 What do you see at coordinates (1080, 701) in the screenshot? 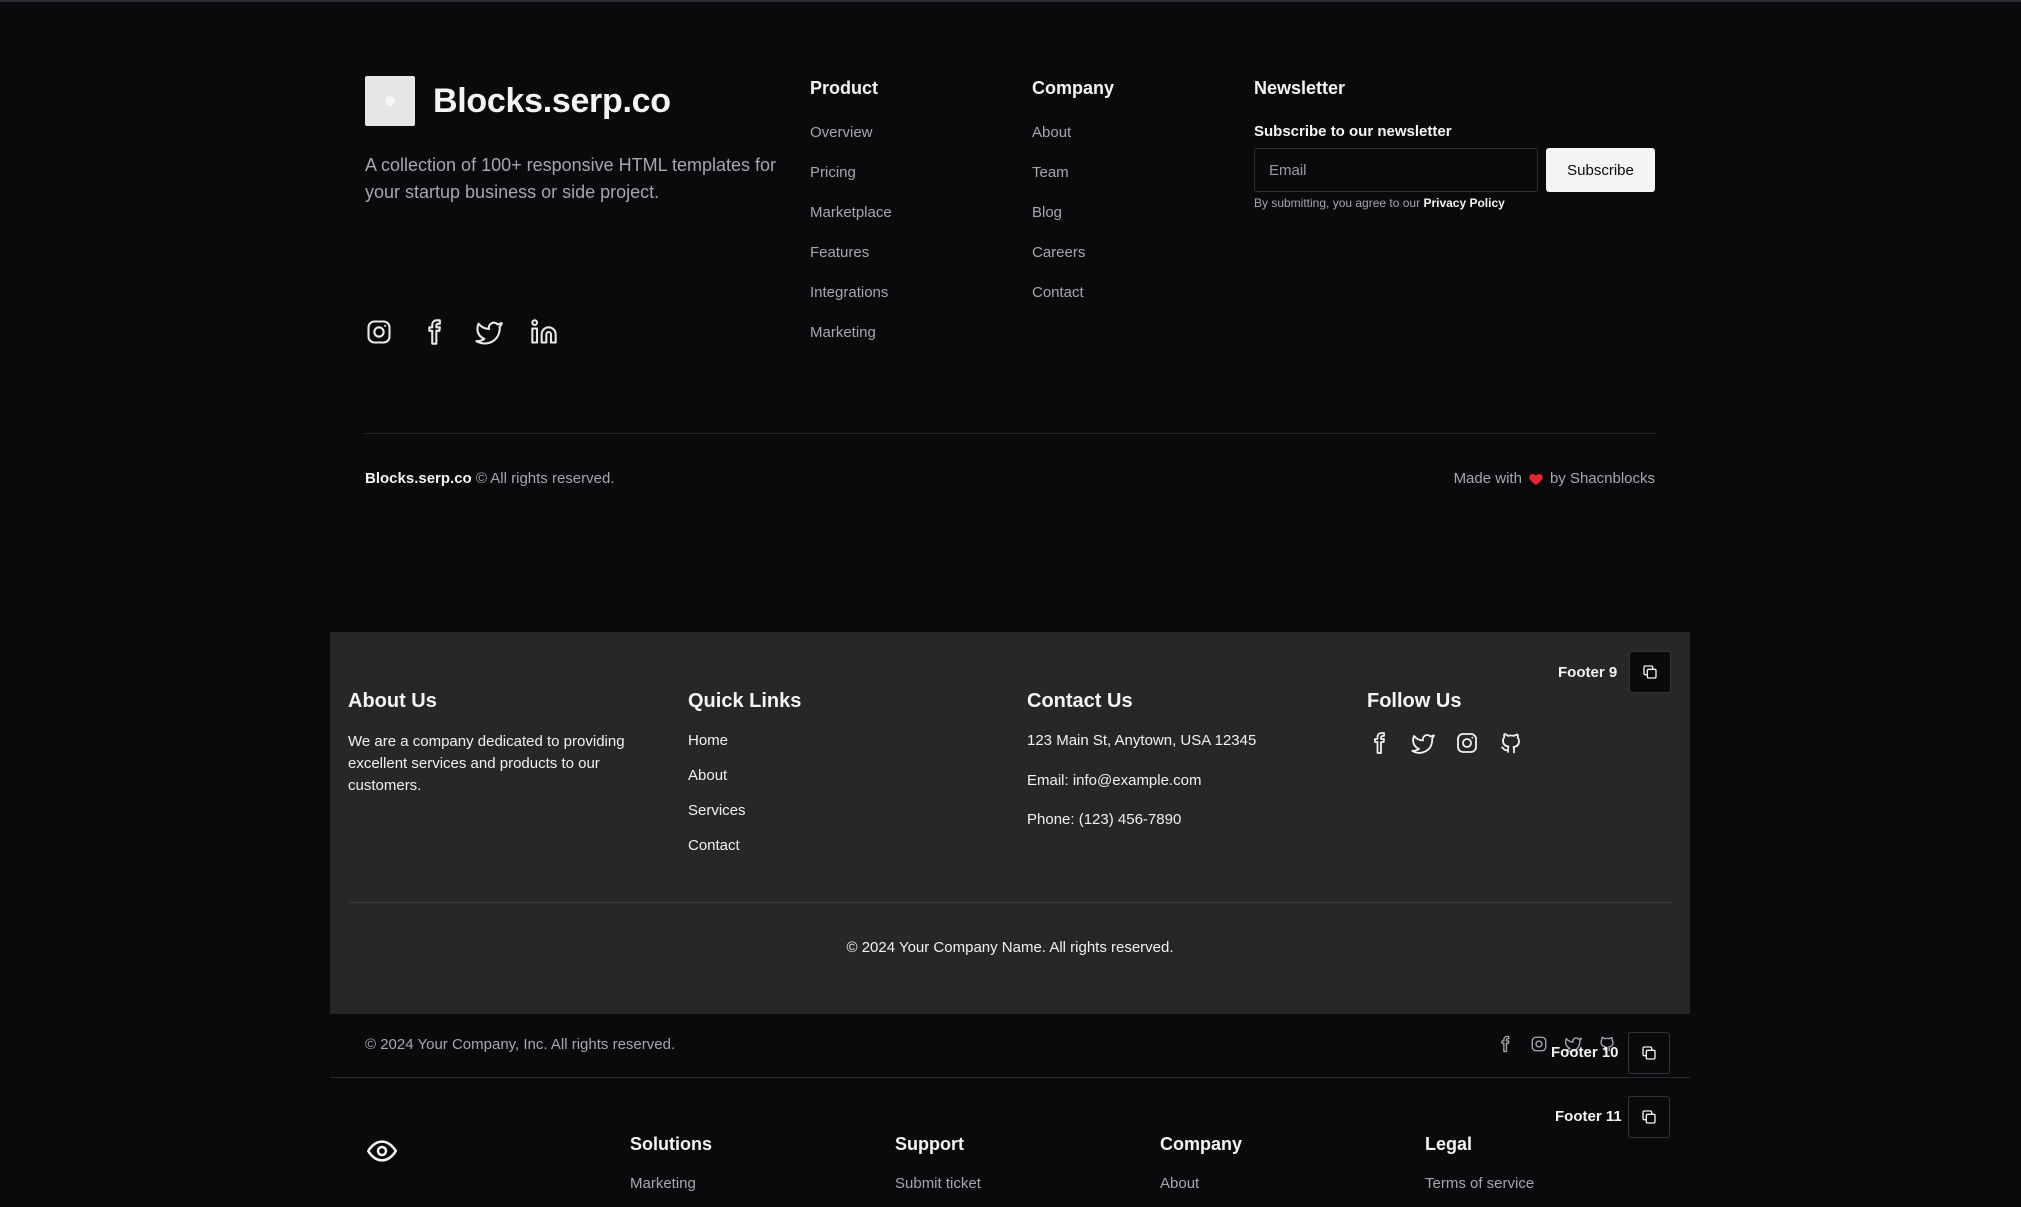
I see `contact-heading: Contact Us` at bounding box center [1080, 701].